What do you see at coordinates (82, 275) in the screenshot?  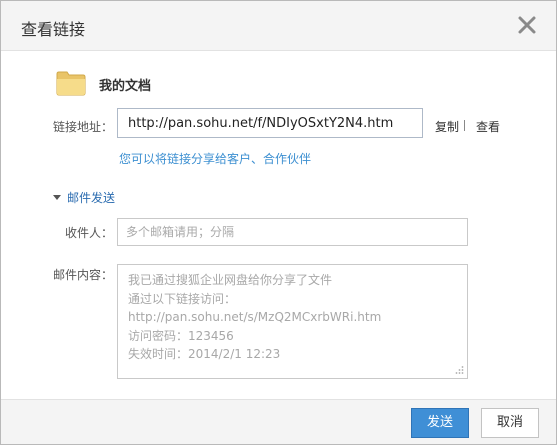 I see `mail-content-label: 邮件内容：` at bounding box center [82, 275].